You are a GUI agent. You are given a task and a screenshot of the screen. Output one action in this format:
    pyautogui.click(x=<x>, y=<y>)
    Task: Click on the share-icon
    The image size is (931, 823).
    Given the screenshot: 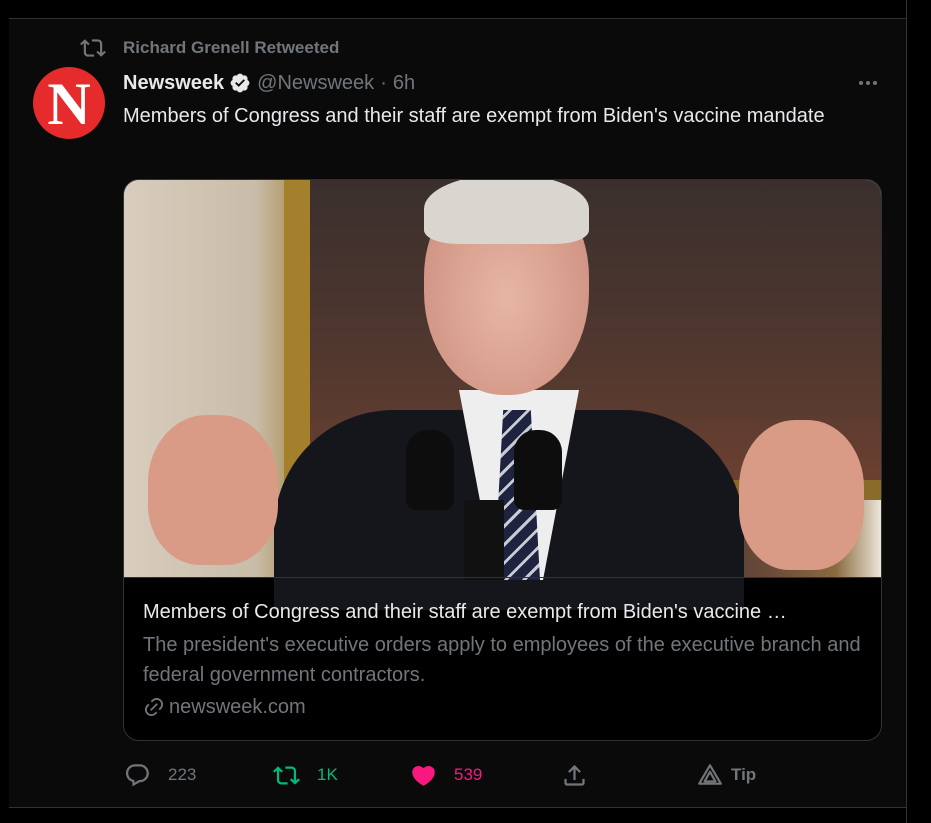 What is the action you would take?
    pyautogui.click(x=574, y=775)
    